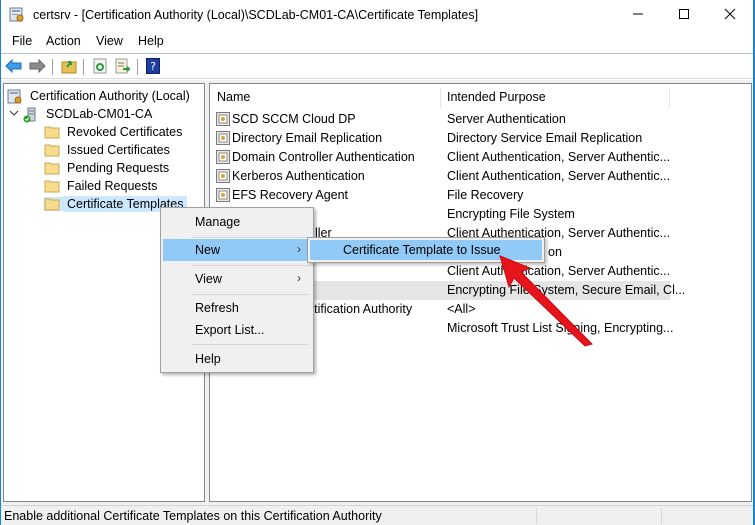 Image resolution: width=755 pixels, height=525 pixels. I want to click on tree-ca-label: SCDLab-CM01-CA, so click(99, 114).